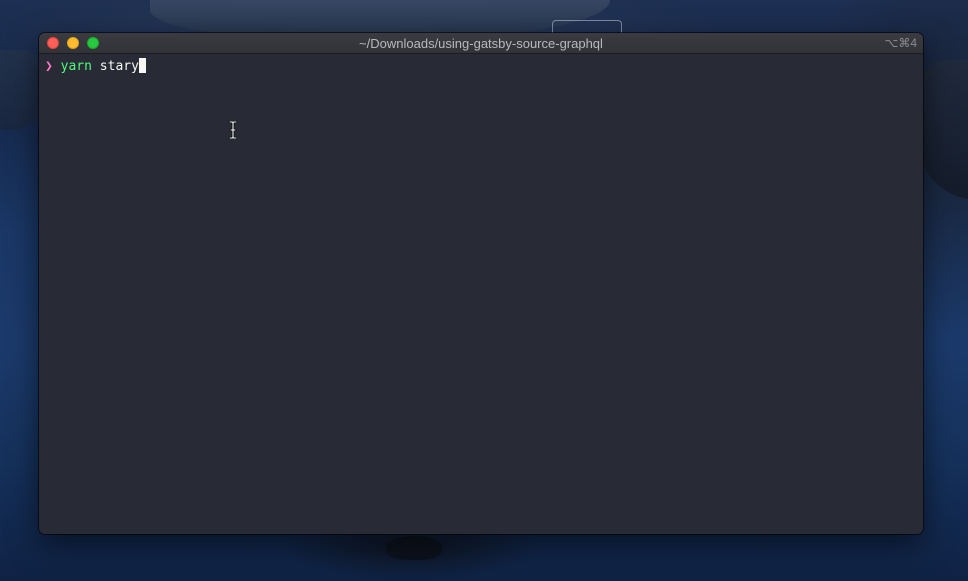 The image size is (968, 581). Describe the element at coordinates (900, 43) in the screenshot. I see `window-shortcut: ⌥⌘4` at that location.